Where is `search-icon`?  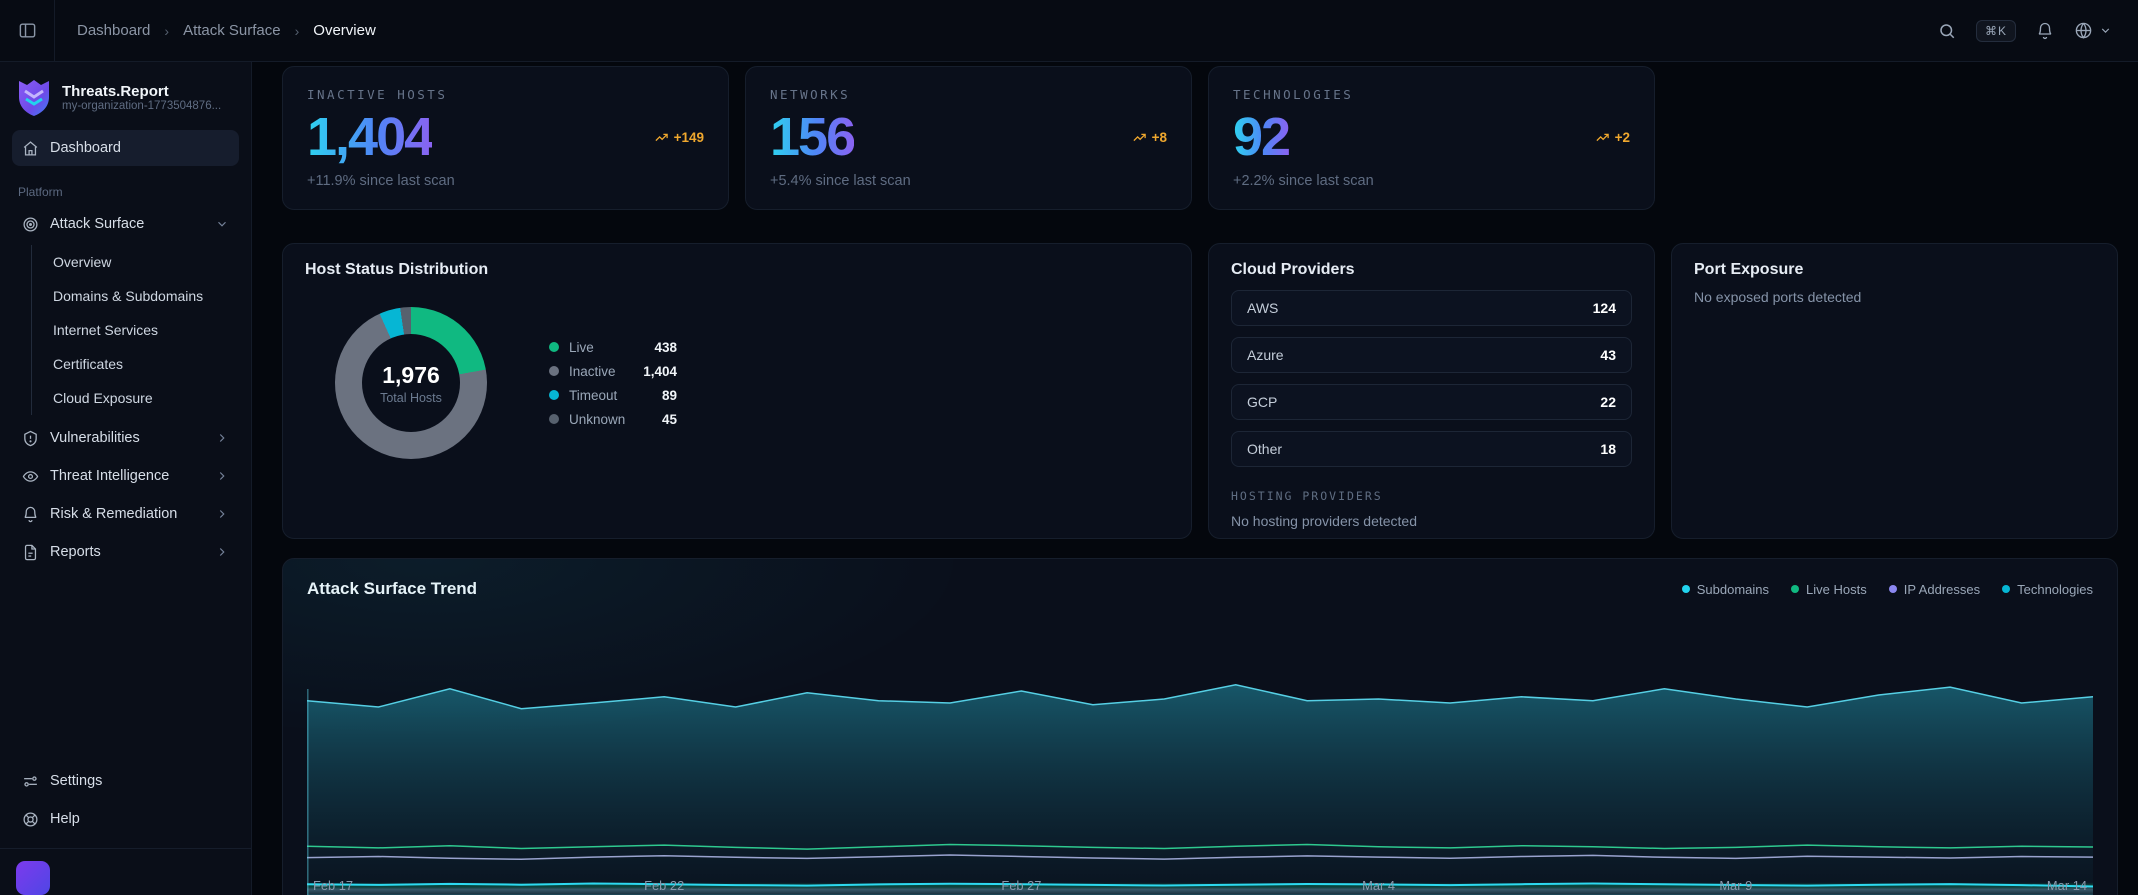
search-icon is located at coordinates (1947, 31).